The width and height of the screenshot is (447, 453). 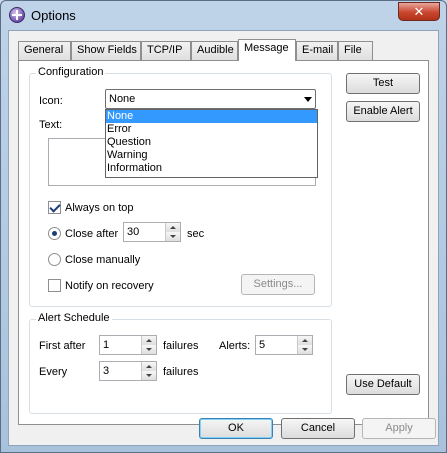 What do you see at coordinates (122, 99) in the screenshot?
I see `icon-combo-value: None` at bounding box center [122, 99].